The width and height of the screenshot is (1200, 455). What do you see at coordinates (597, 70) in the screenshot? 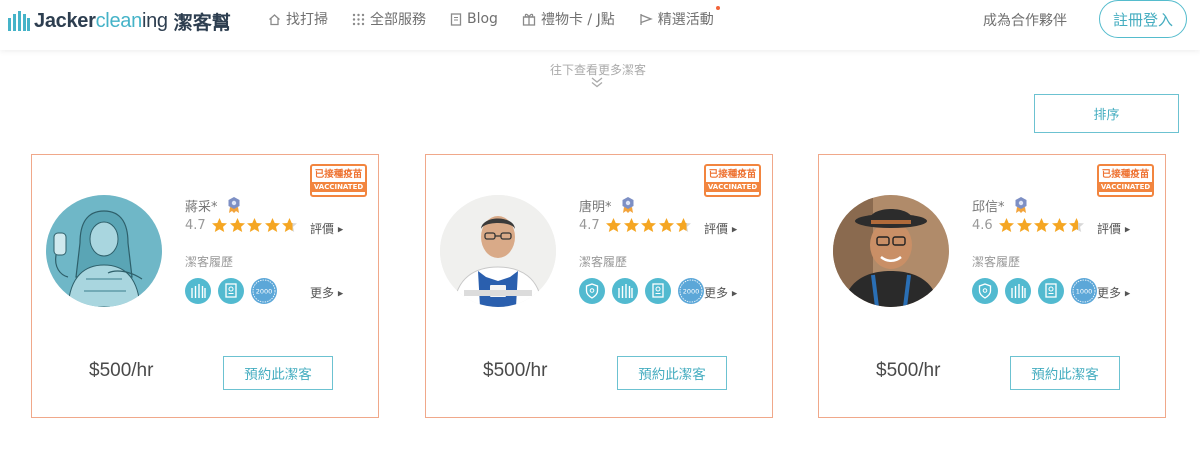
I see `scroll-more-hint: 往下查看更多潔客` at bounding box center [597, 70].